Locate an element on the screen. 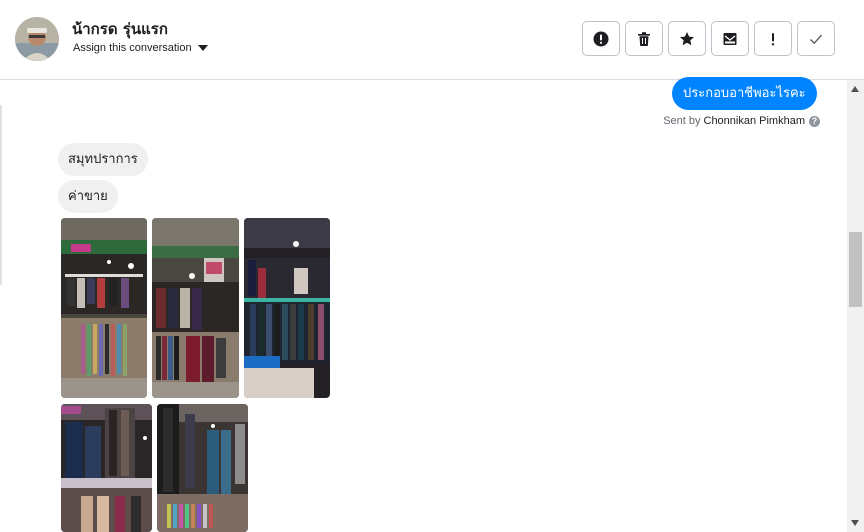  scroll-down-arrow-icon is located at coordinates (855, 523).